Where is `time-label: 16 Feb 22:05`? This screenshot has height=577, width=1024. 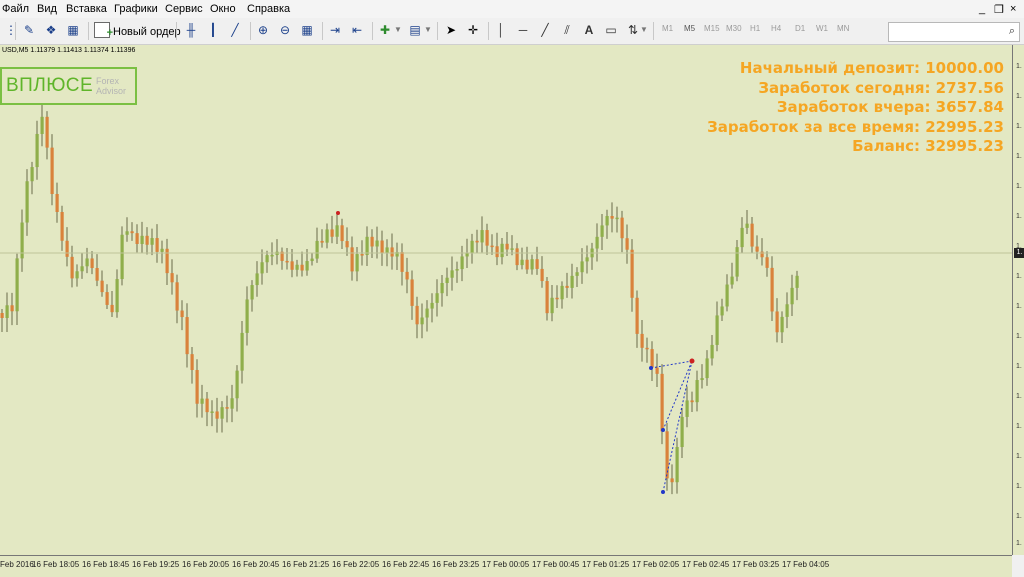 time-label: 16 Feb 22:05 is located at coordinates (356, 564).